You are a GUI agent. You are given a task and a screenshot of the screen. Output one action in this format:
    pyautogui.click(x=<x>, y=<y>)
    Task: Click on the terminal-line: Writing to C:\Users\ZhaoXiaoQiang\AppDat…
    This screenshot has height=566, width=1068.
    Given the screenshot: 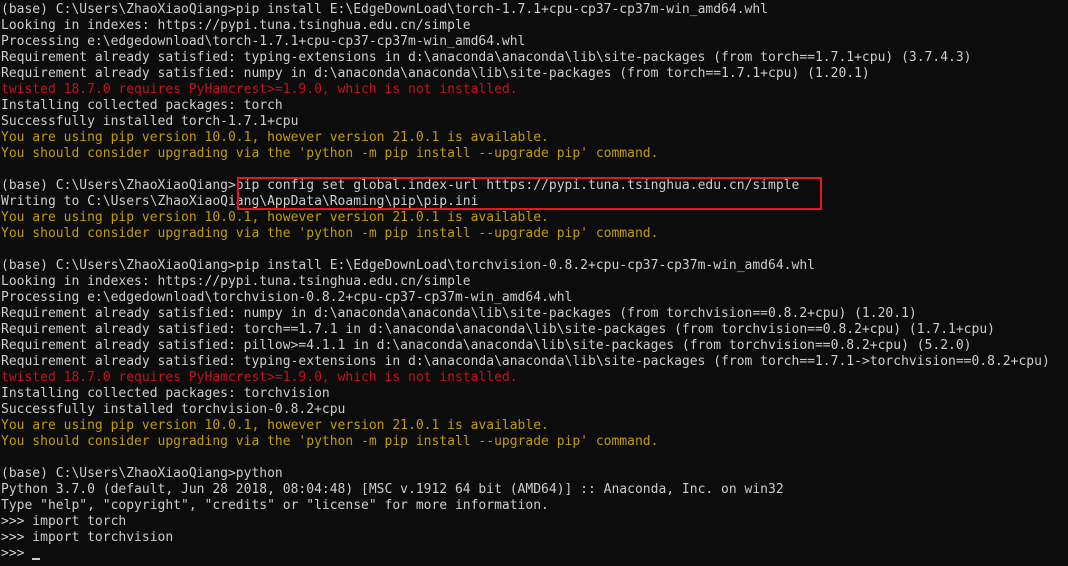 What is the action you would take?
    pyautogui.click(x=240, y=201)
    